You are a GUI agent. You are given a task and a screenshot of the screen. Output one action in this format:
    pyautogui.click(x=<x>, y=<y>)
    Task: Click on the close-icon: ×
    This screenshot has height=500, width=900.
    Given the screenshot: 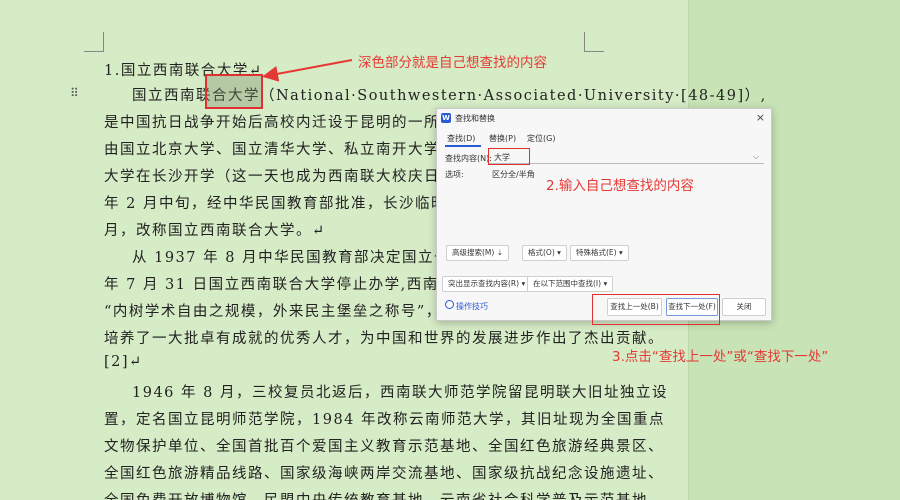 What is the action you would take?
    pyautogui.click(x=760, y=117)
    